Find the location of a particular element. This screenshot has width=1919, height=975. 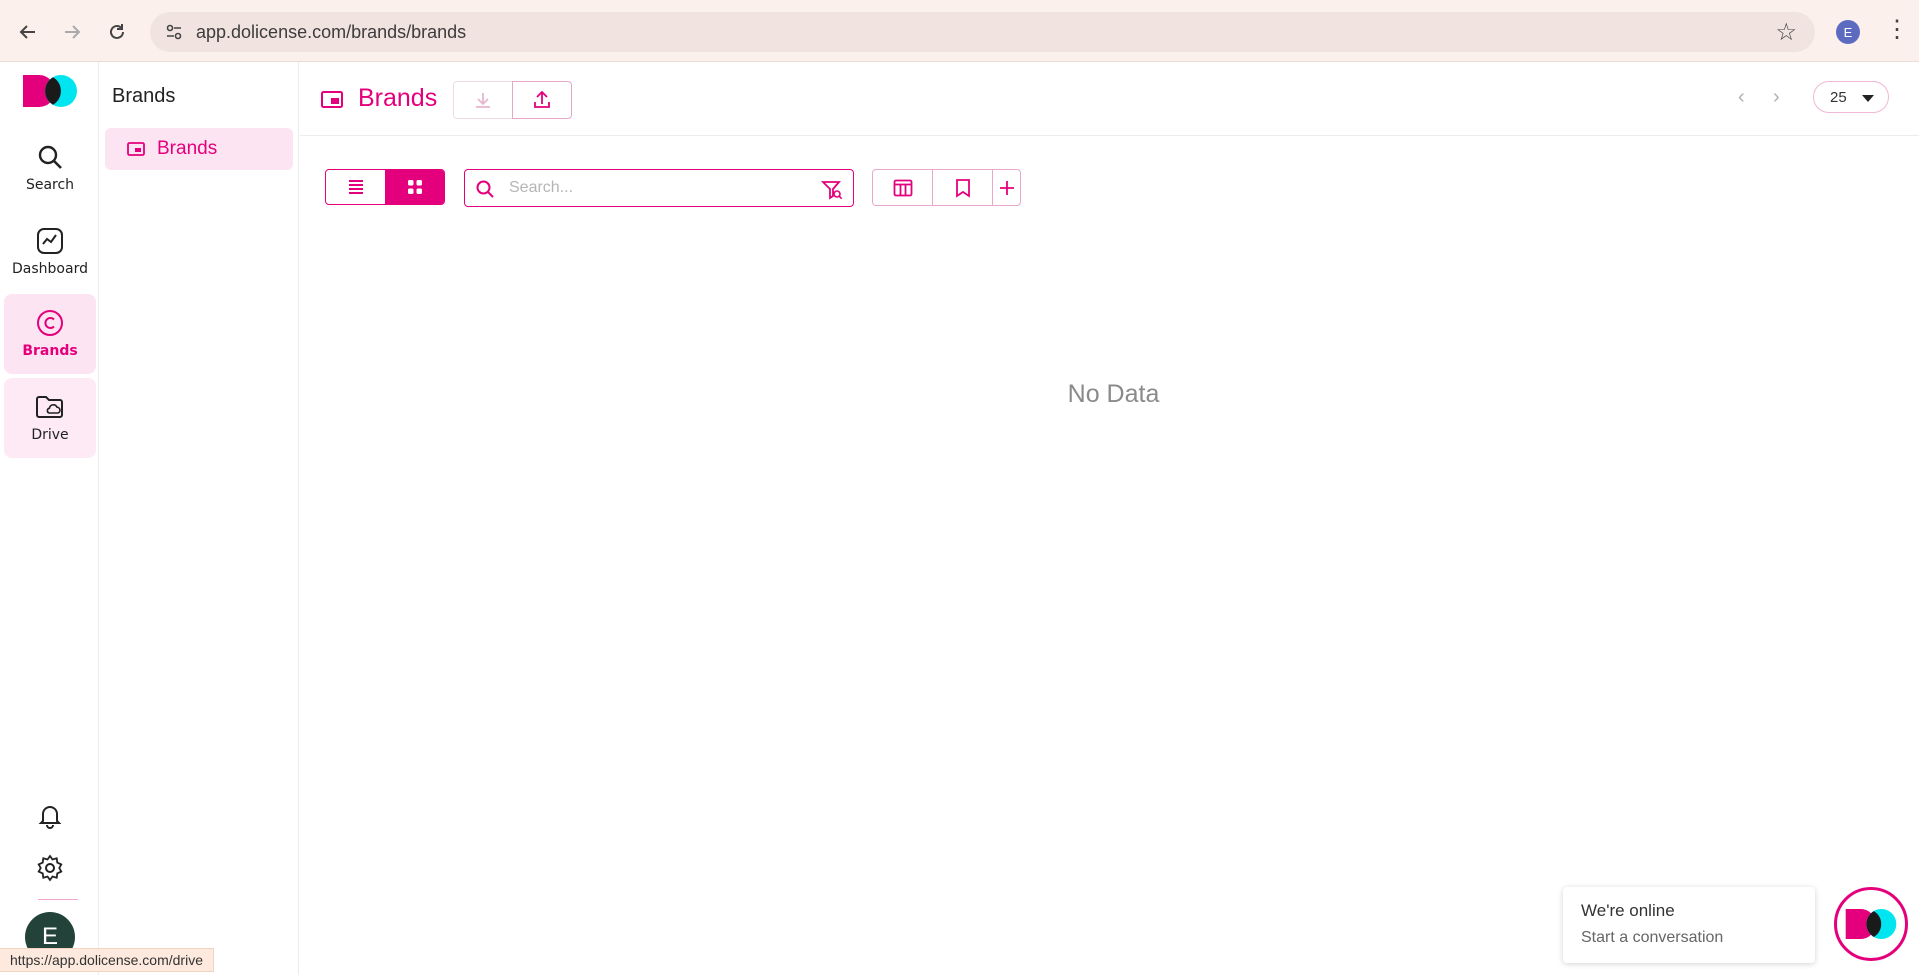

grid-view-button is located at coordinates (414, 187).